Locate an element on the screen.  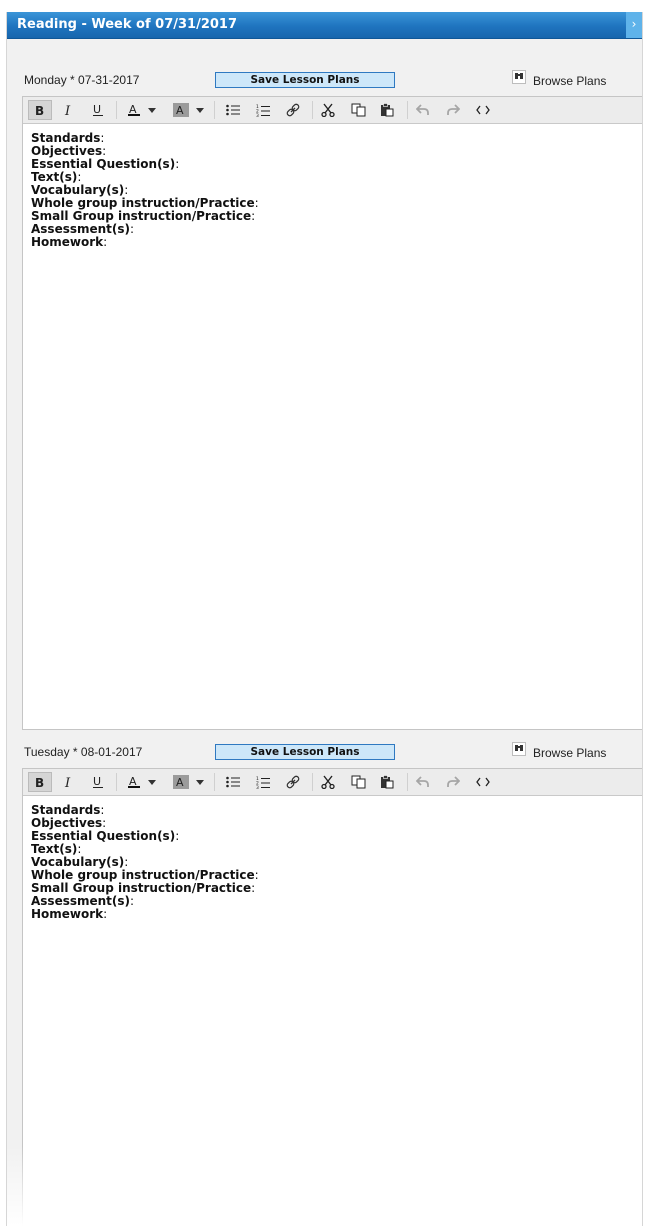
editor-toolbar: B I U A A 1 2 3 is located at coordinates (332, 782).